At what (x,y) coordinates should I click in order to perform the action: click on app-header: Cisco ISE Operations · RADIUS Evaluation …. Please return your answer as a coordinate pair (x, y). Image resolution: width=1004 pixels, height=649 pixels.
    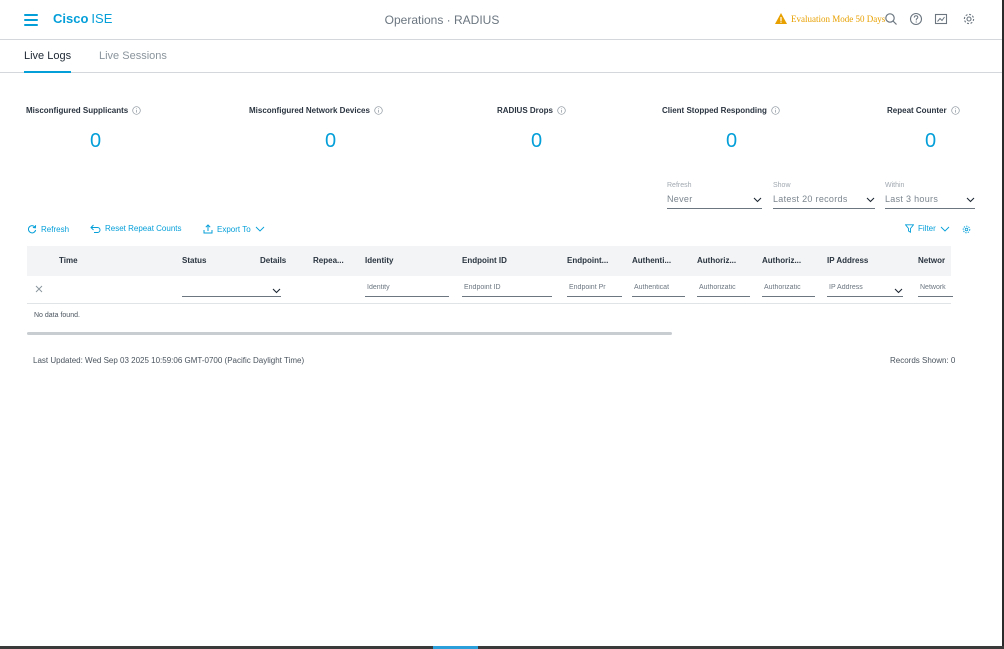
    Looking at the image, I should click on (501, 20).